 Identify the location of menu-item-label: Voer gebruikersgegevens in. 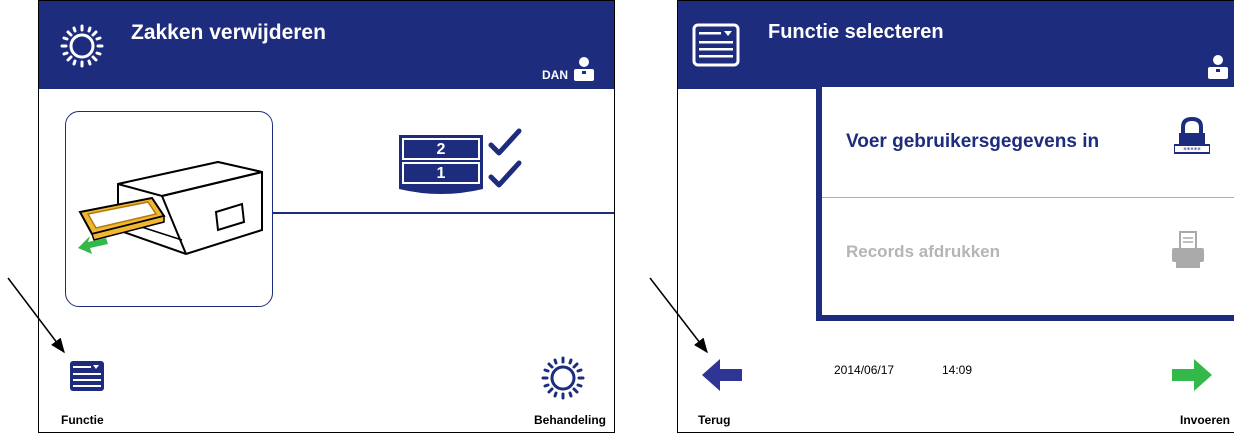
(973, 141).